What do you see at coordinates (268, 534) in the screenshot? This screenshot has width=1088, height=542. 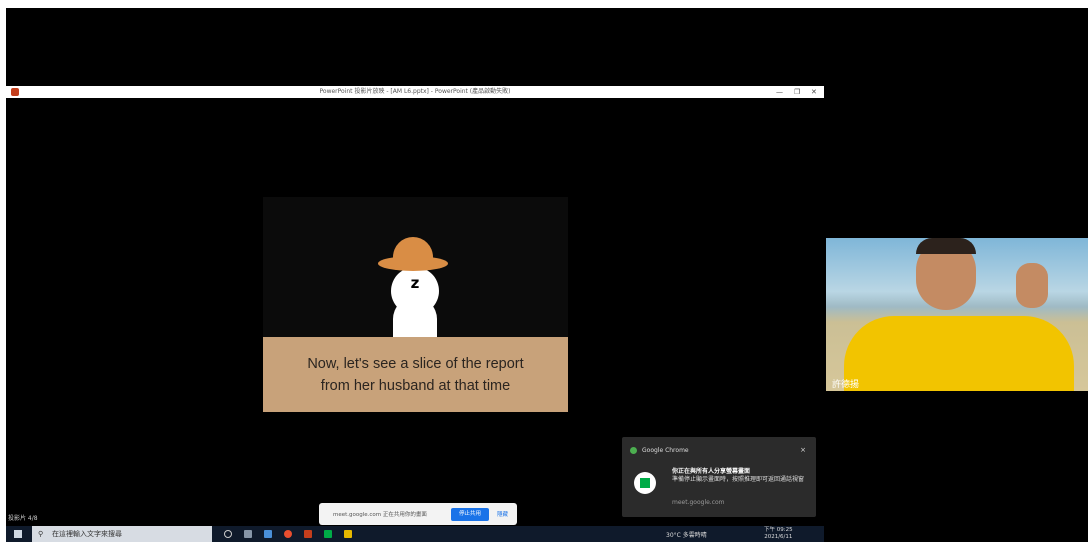 I see `file-explorer-icon` at bounding box center [268, 534].